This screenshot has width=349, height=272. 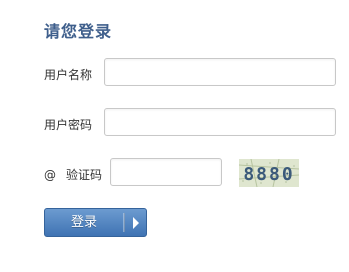 What do you see at coordinates (68, 125) in the screenshot?
I see `password-label: 用户密码` at bounding box center [68, 125].